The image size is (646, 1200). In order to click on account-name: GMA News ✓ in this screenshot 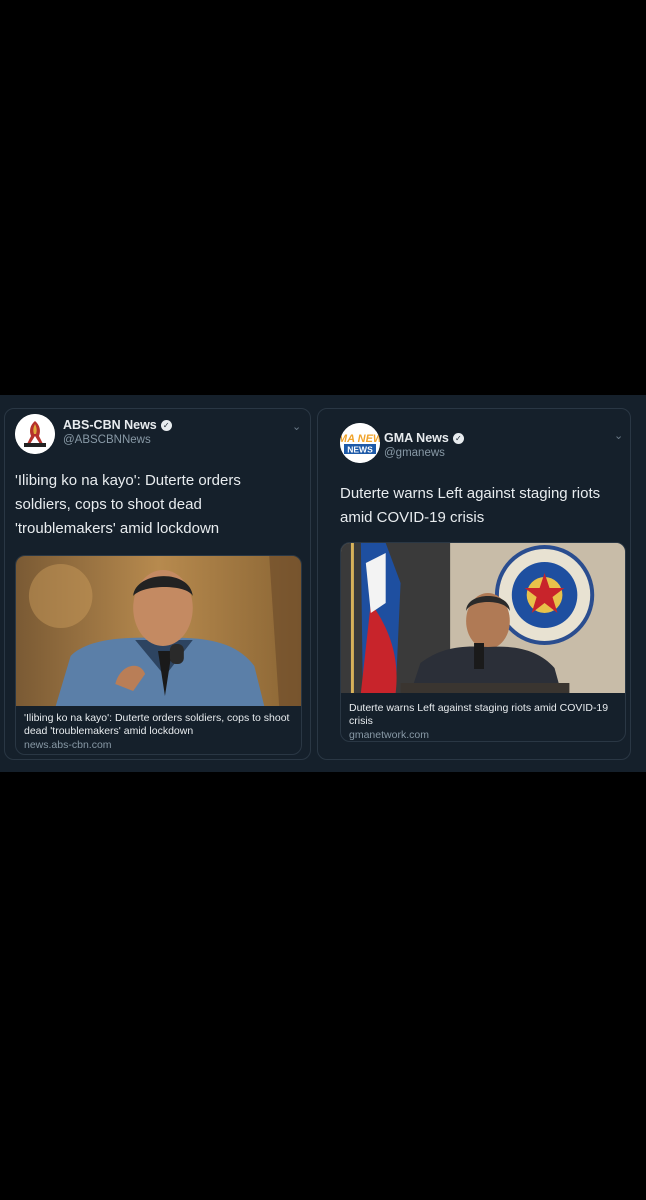, I will do `click(424, 438)`.